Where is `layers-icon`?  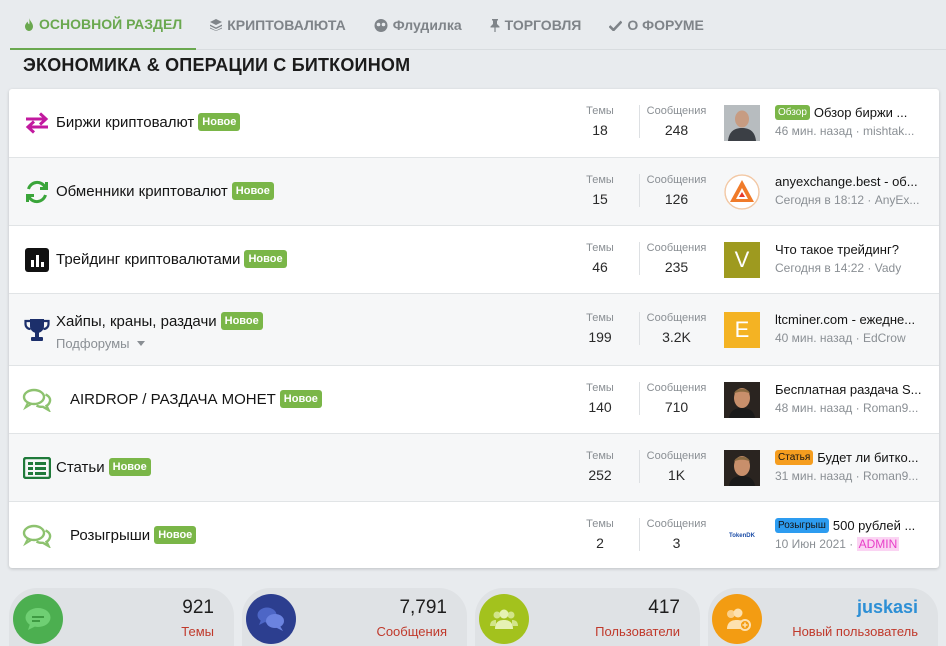 layers-icon is located at coordinates (216, 25).